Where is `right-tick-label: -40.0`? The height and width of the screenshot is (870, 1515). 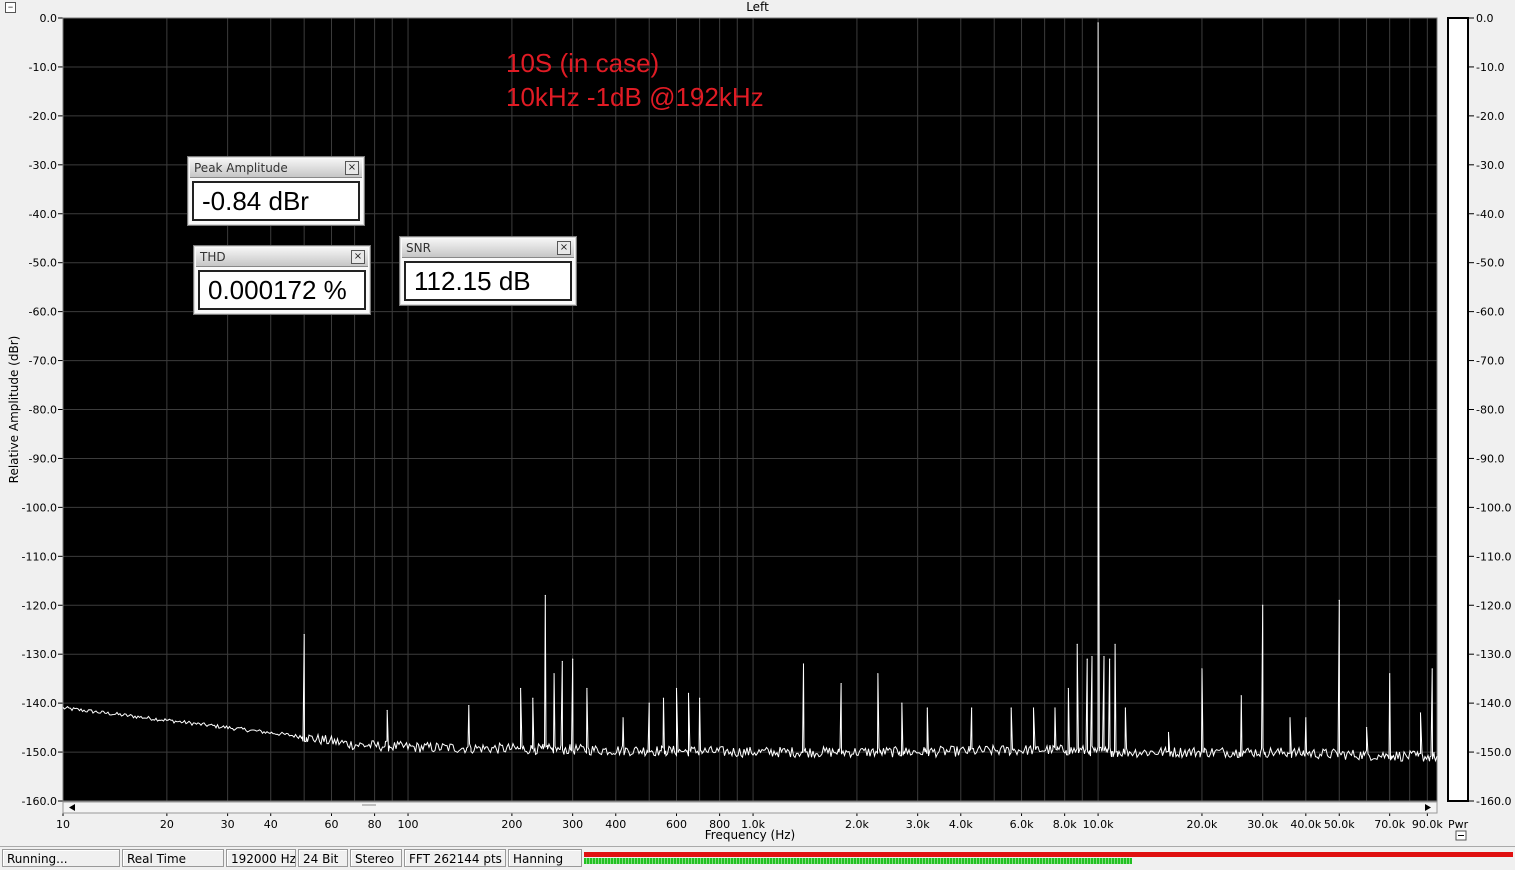
right-tick-label: -40.0 is located at coordinates (1490, 214).